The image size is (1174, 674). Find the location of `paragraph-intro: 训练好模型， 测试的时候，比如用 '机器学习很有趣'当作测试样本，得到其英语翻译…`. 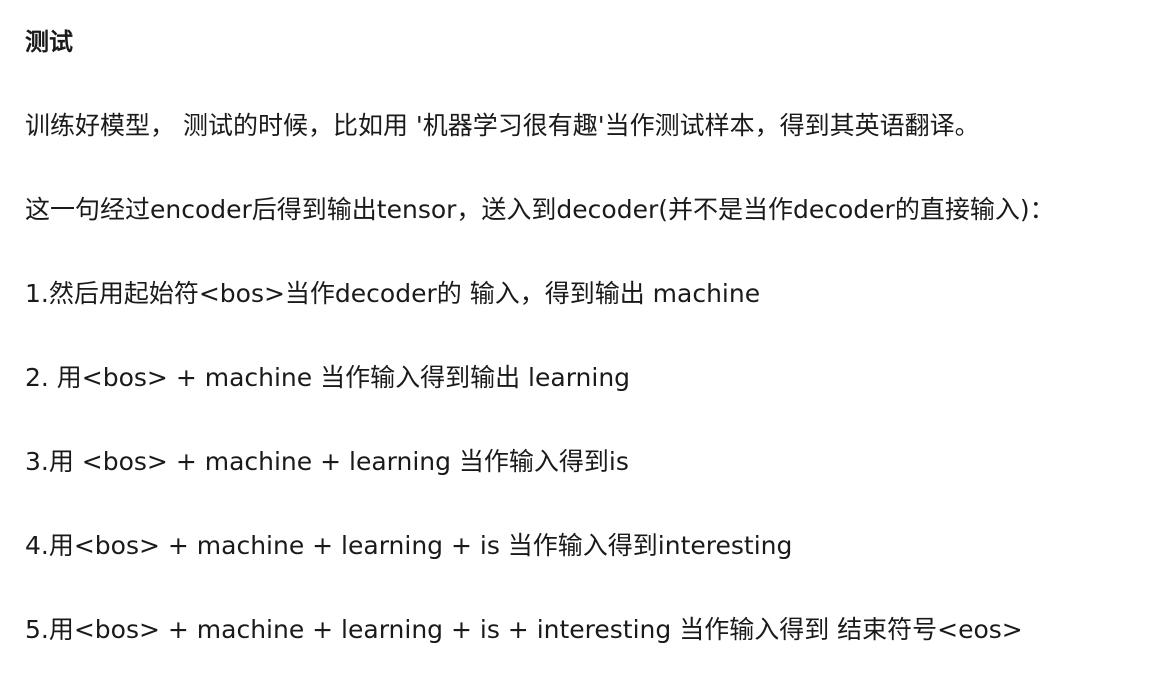

paragraph-intro: 训练好模型， 测试的时候，比如用 '机器学习很有趣'当作测试样本，得到其英语翻译… is located at coordinates (502, 125).